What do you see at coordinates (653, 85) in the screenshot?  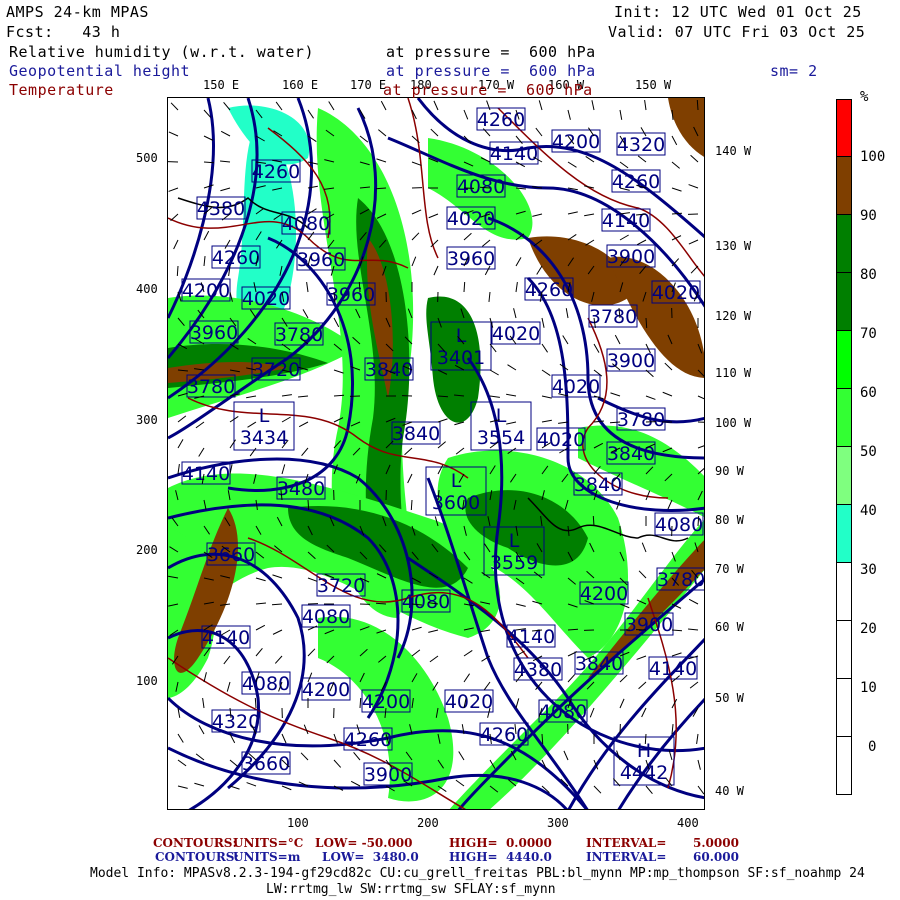 I see `longitude-label: 150 W` at bounding box center [653, 85].